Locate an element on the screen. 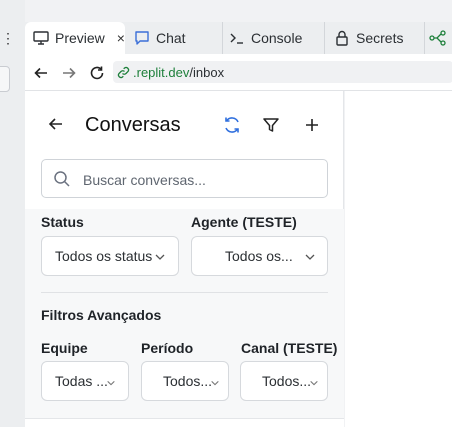  advanced-filters-title: Filtros Avançados is located at coordinates (101, 315).